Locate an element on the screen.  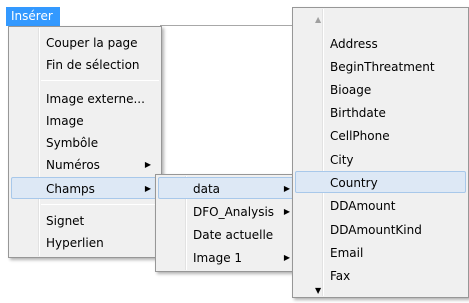
menu-item-symbole: Symbôle is located at coordinates (85, 142).